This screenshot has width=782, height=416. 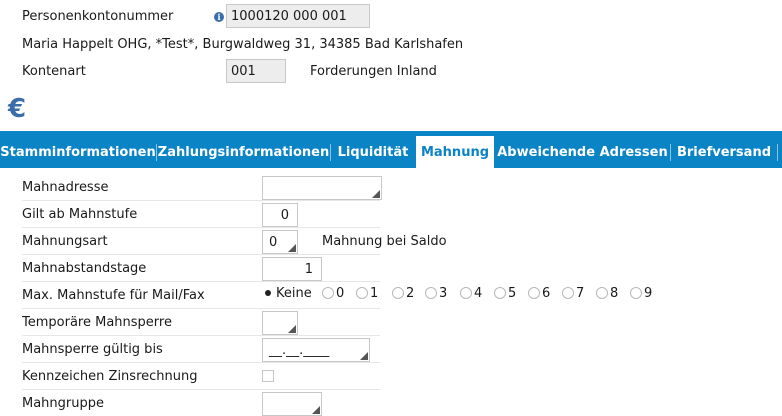 I want to click on mahnungsart-value: 0, so click(x=273, y=242).